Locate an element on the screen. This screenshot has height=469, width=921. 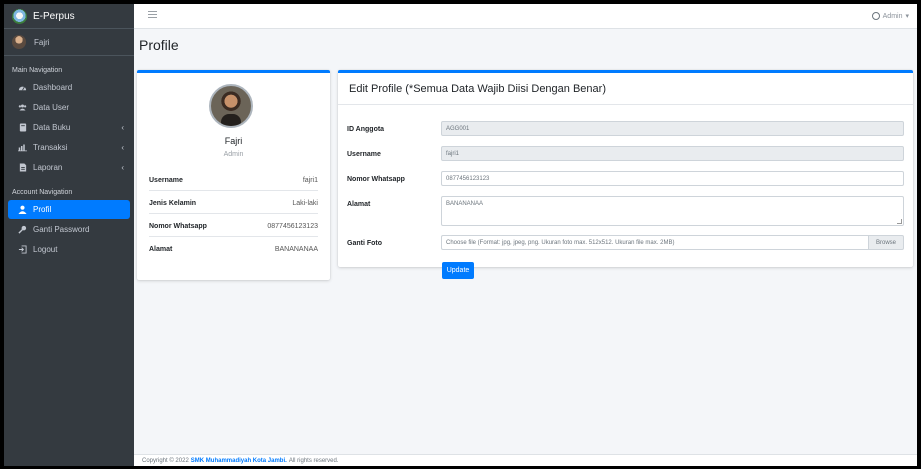
field-label: Nomor Whatsapp is located at coordinates (376, 179).